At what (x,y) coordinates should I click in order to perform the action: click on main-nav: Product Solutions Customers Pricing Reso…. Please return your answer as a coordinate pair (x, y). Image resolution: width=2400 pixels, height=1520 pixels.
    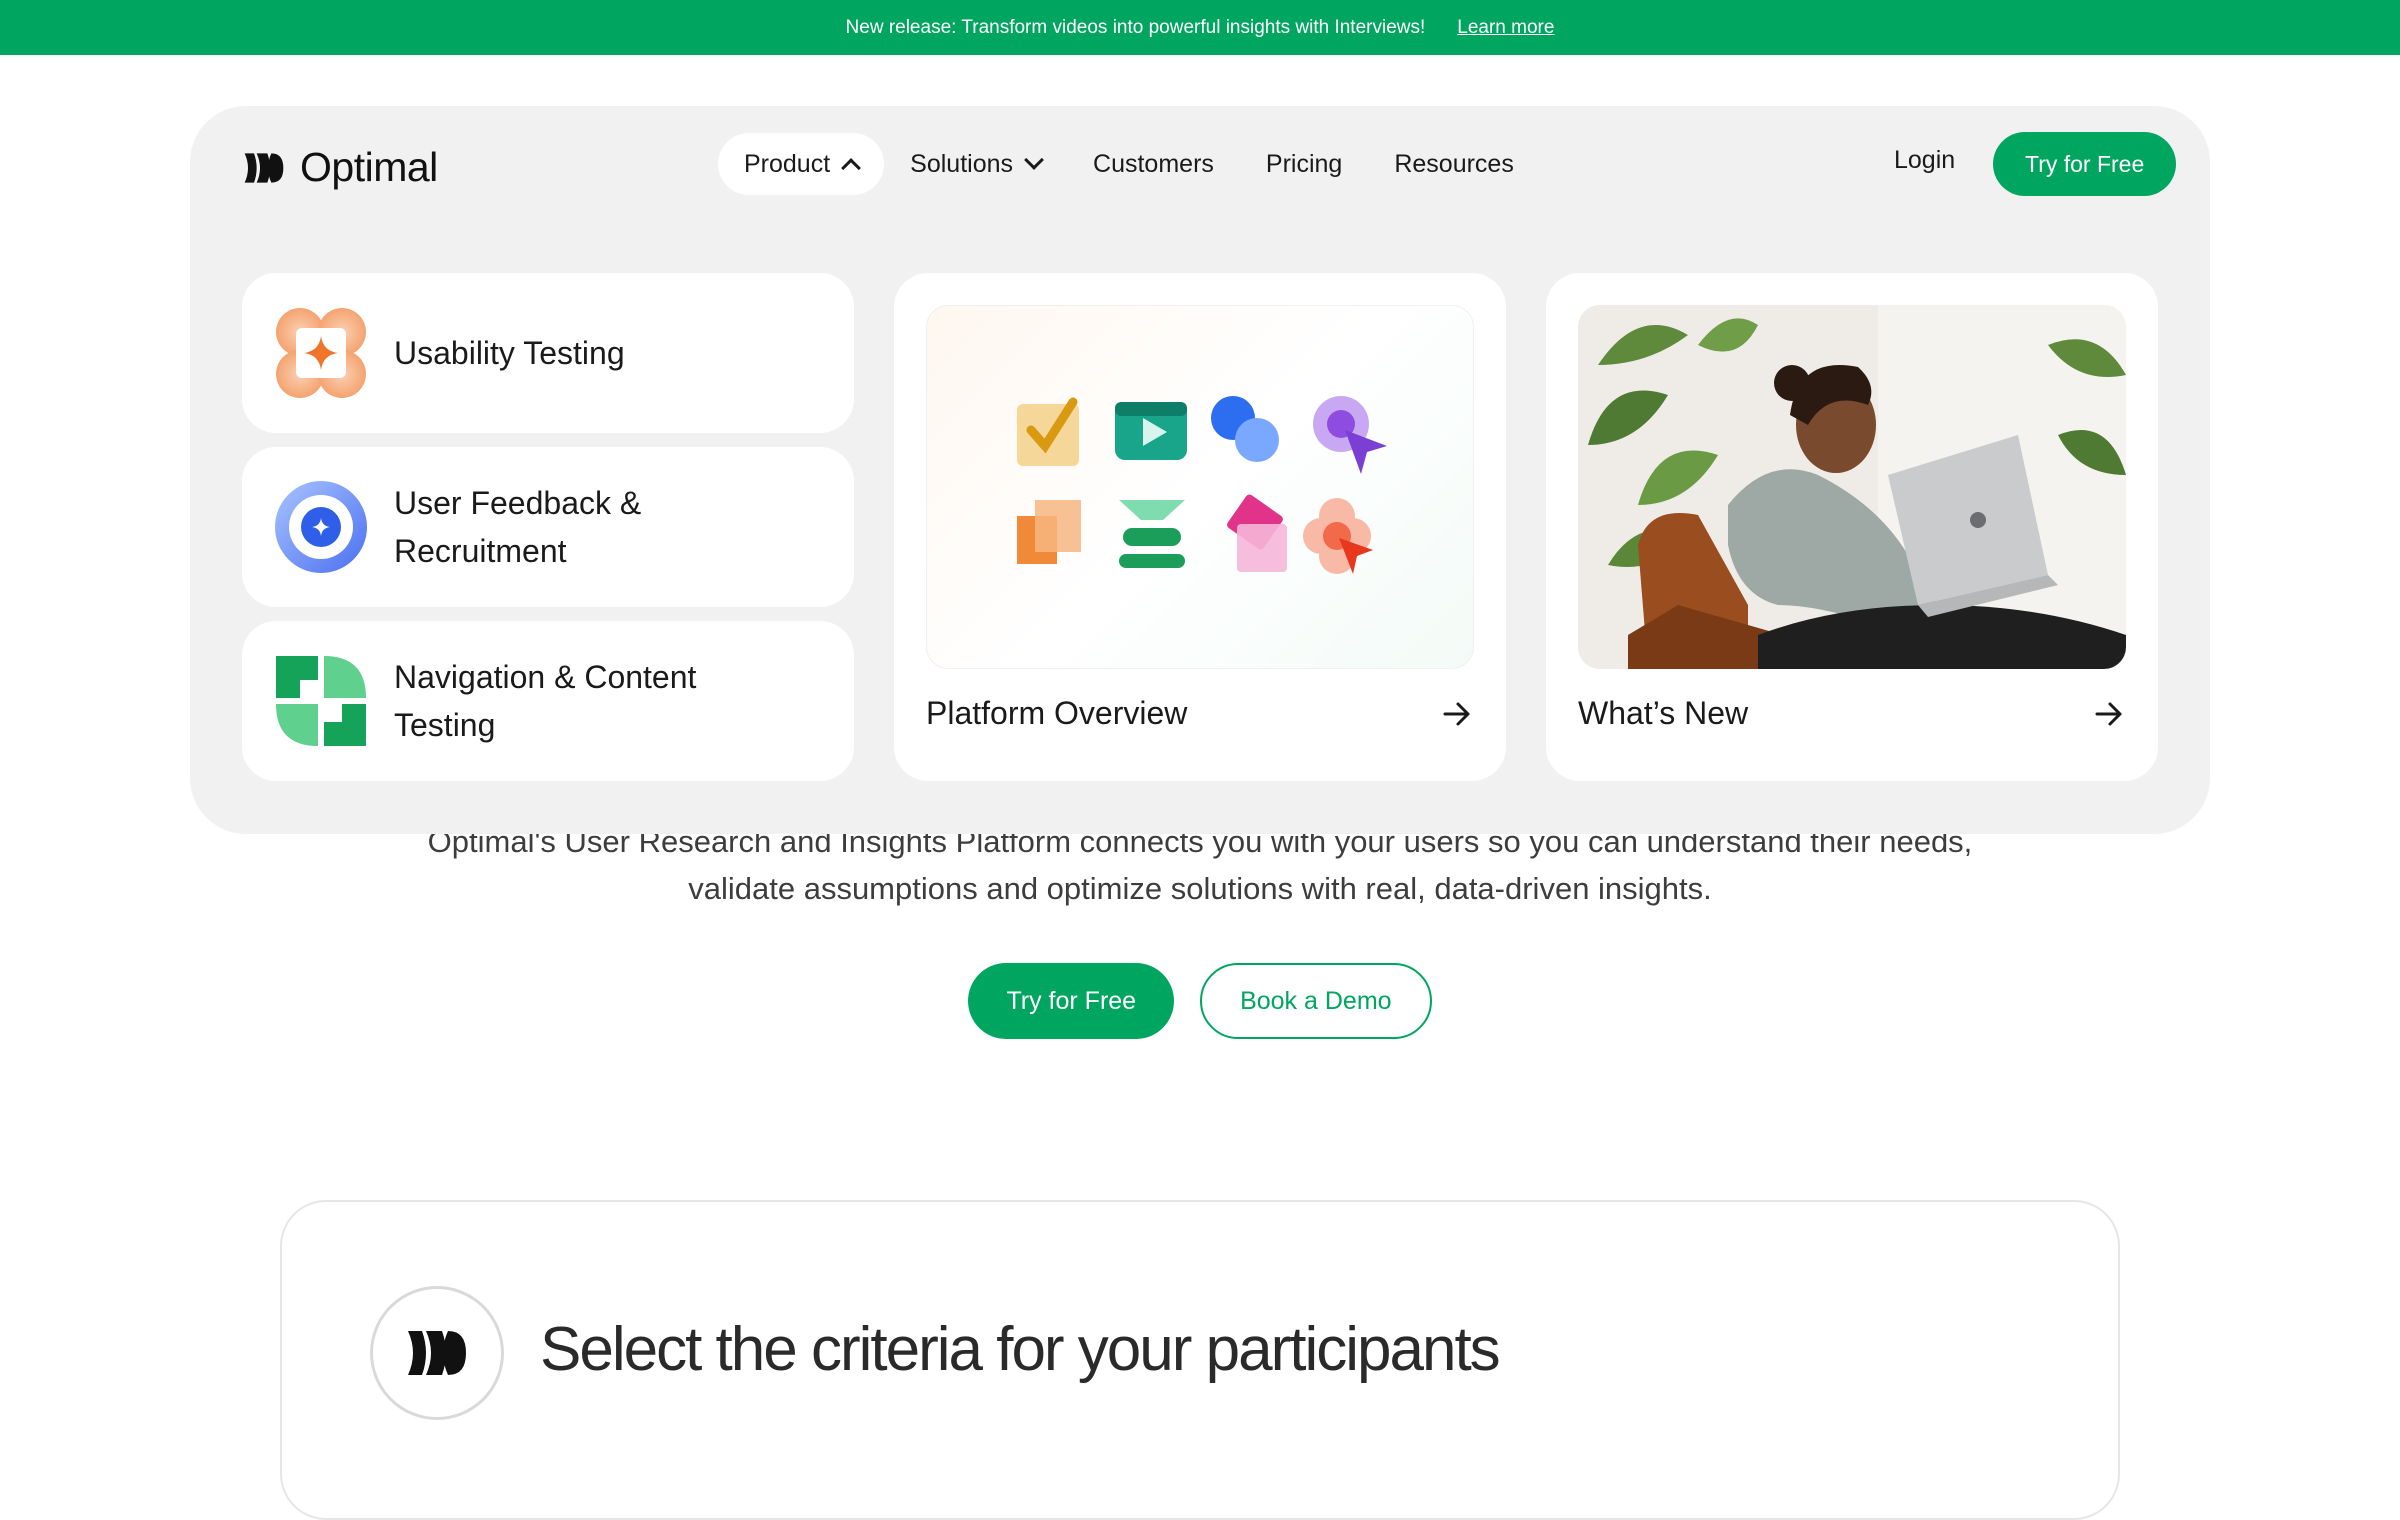
    Looking at the image, I should click on (1129, 164).